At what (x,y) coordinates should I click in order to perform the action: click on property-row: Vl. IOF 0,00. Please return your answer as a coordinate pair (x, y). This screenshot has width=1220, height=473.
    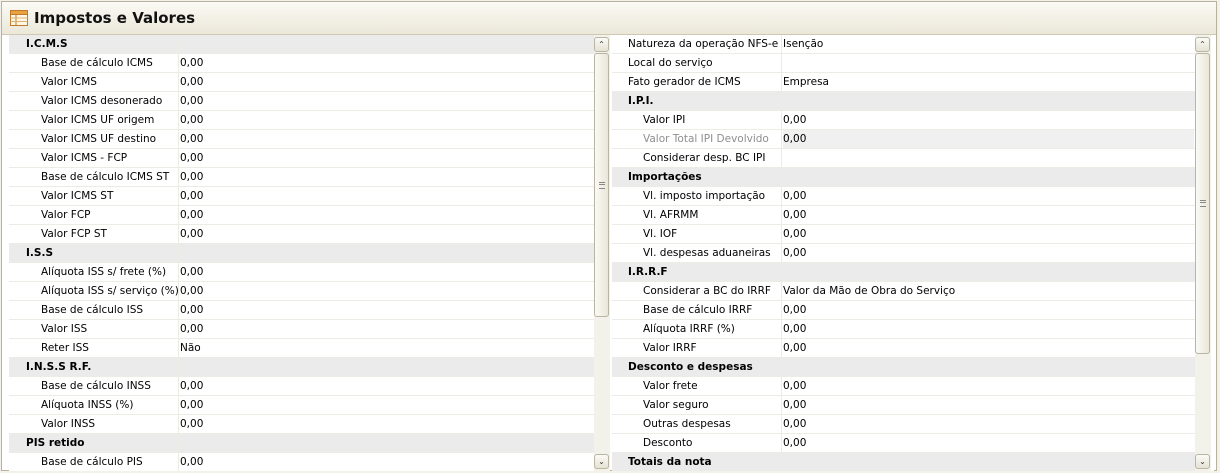
    Looking at the image, I should click on (903, 234).